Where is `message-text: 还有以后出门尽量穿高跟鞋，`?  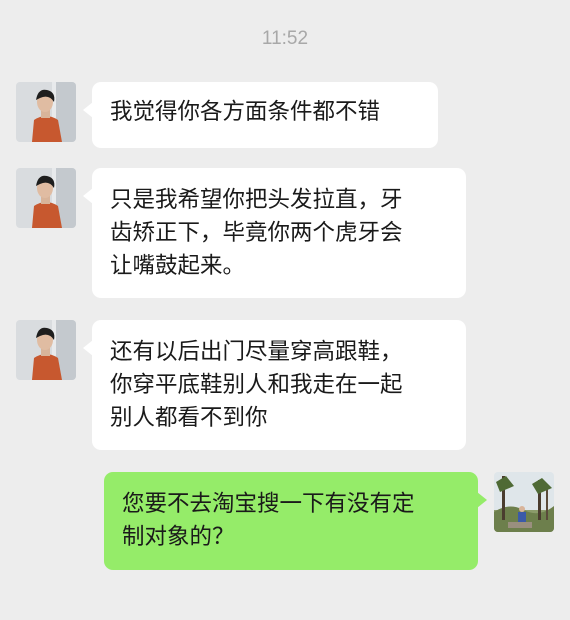
message-text: 还有以后出门尽量穿高跟鞋， is located at coordinates (256, 352).